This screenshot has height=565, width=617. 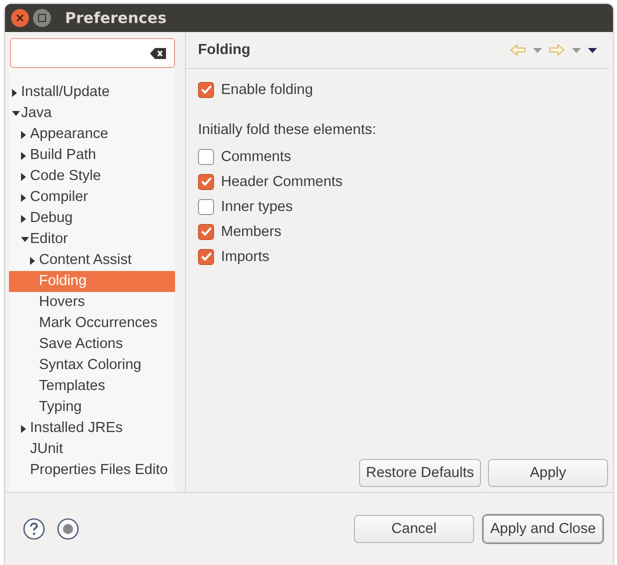 What do you see at coordinates (92, 470) in the screenshot?
I see `tree-item: Properties Files Edito` at bounding box center [92, 470].